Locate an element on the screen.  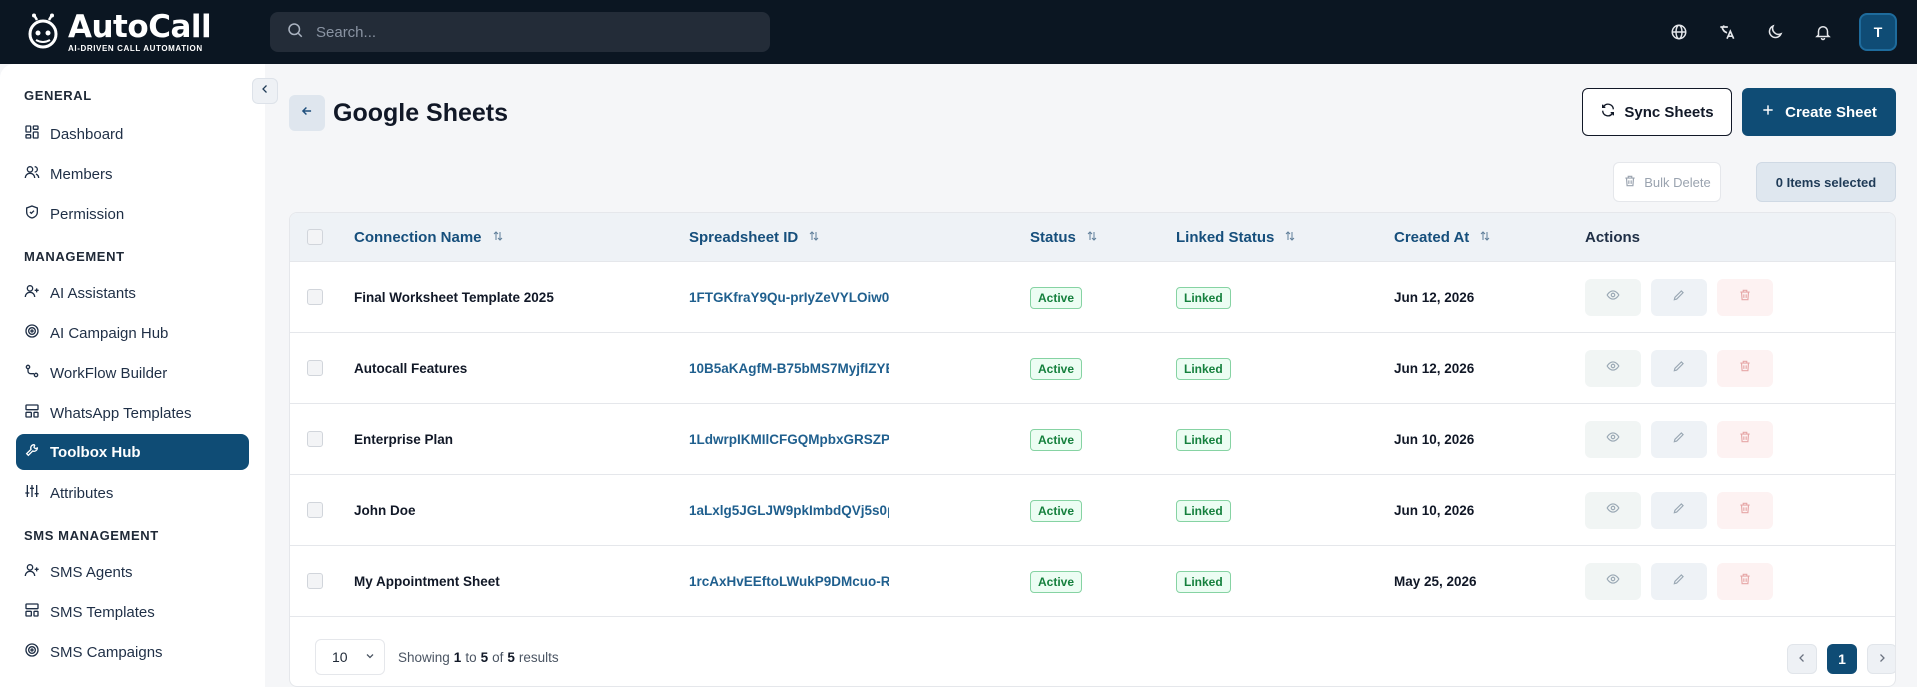
sort-icon is located at coordinates (498, 237).